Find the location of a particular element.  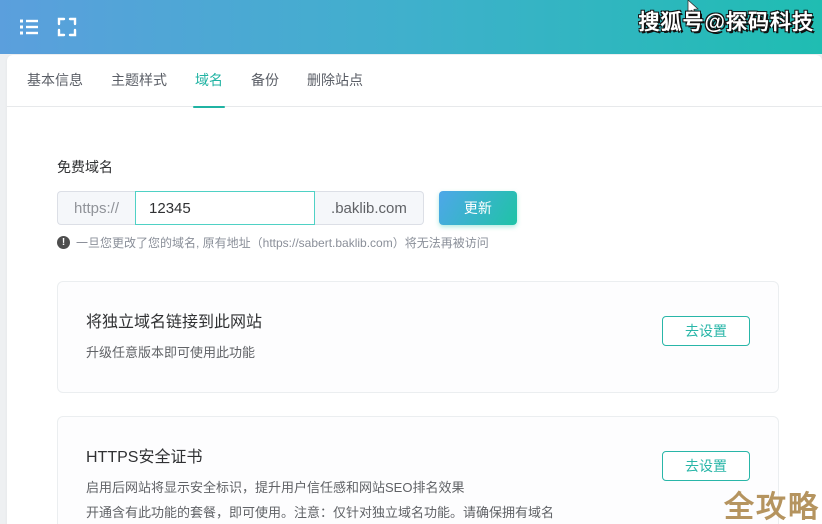

free-domain-label: 免费域名 is located at coordinates (85, 167).